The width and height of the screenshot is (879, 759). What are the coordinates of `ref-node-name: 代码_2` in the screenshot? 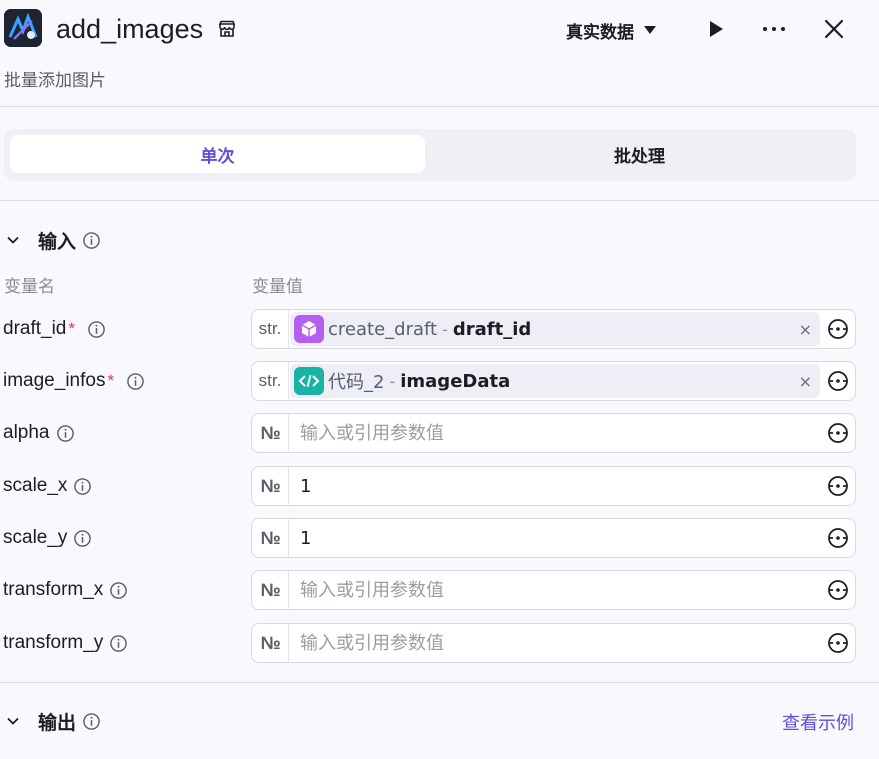 It's located at (356, 382).